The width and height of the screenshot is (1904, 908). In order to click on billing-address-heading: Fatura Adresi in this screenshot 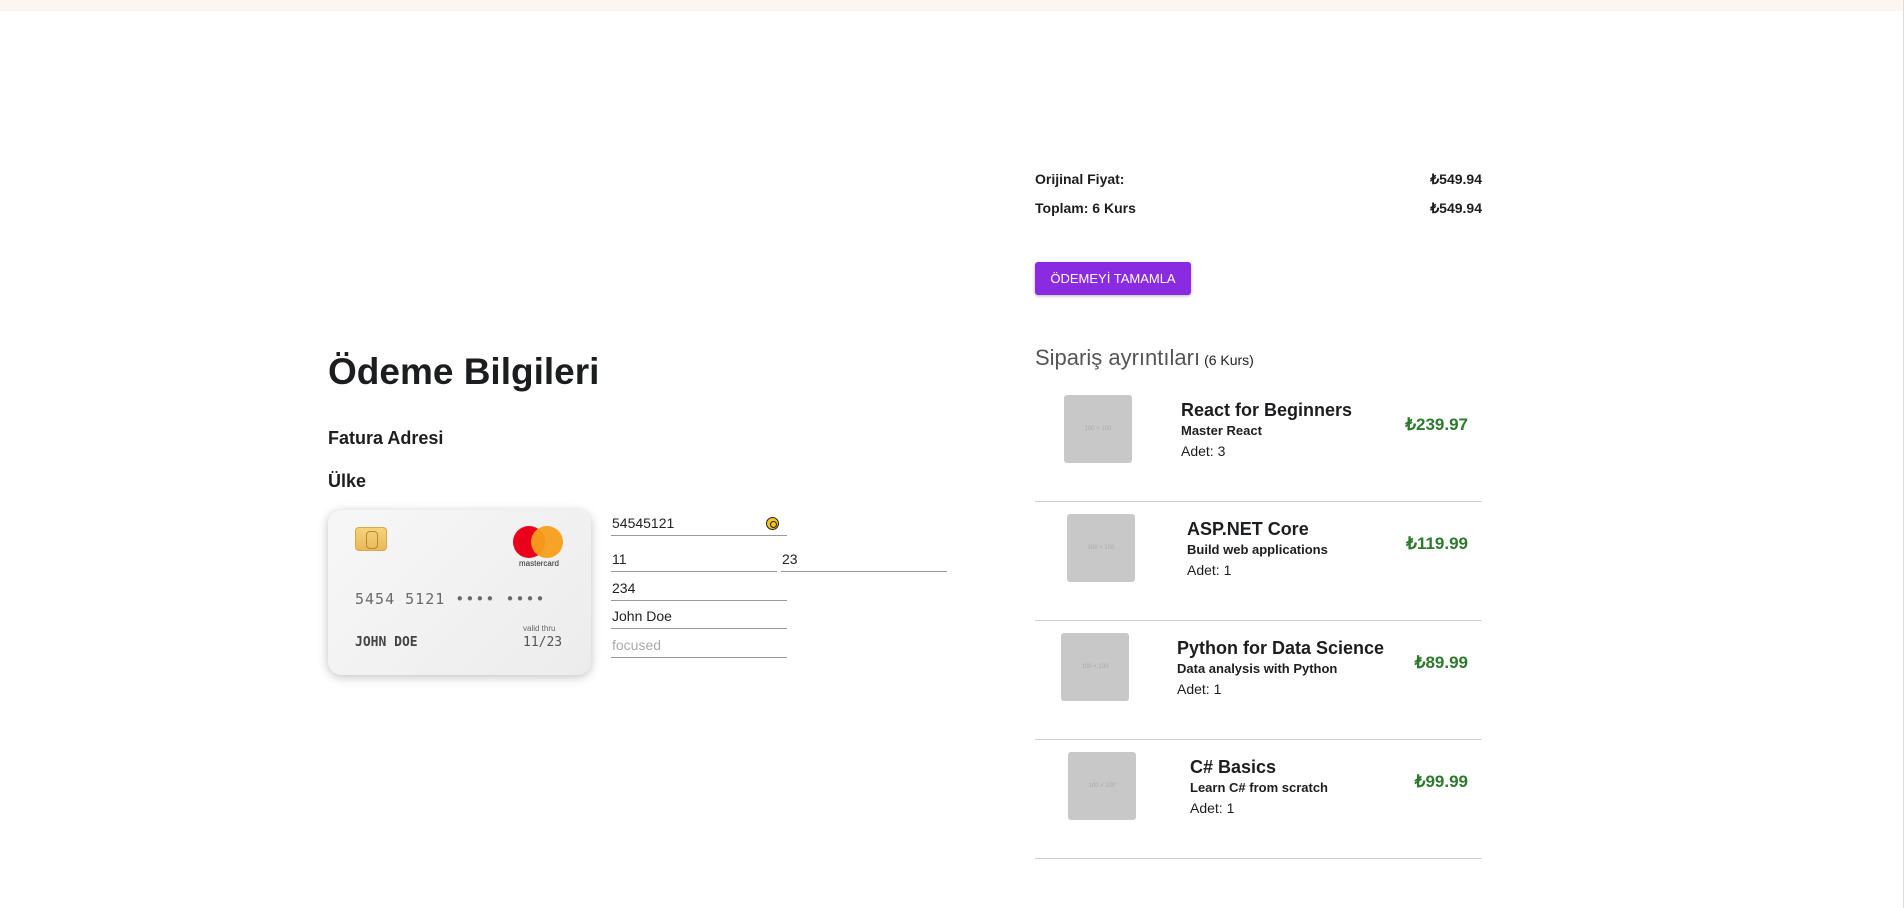, I will do `click(386, 438)`.